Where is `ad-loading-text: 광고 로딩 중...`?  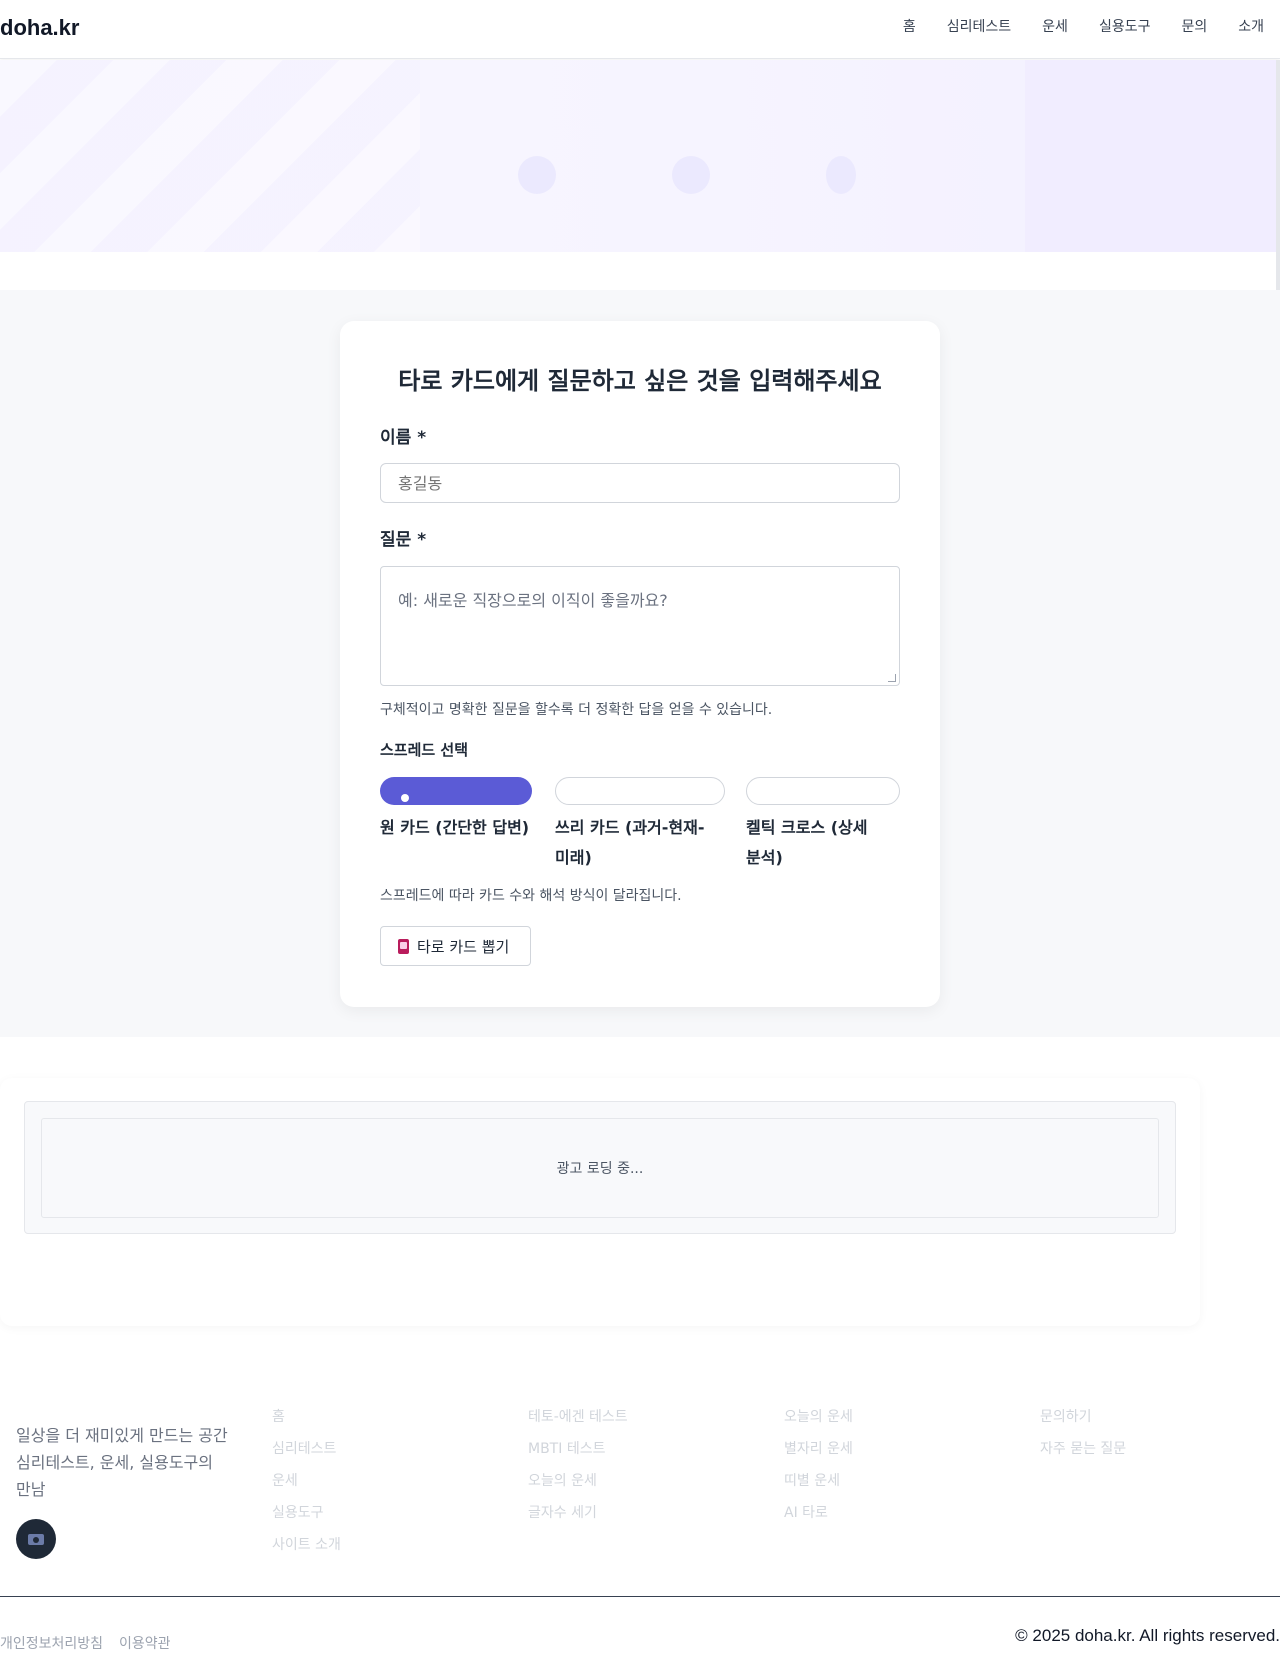 ad-loading-text: 광고 로딩 중... is located at coordinates (600, 1169).